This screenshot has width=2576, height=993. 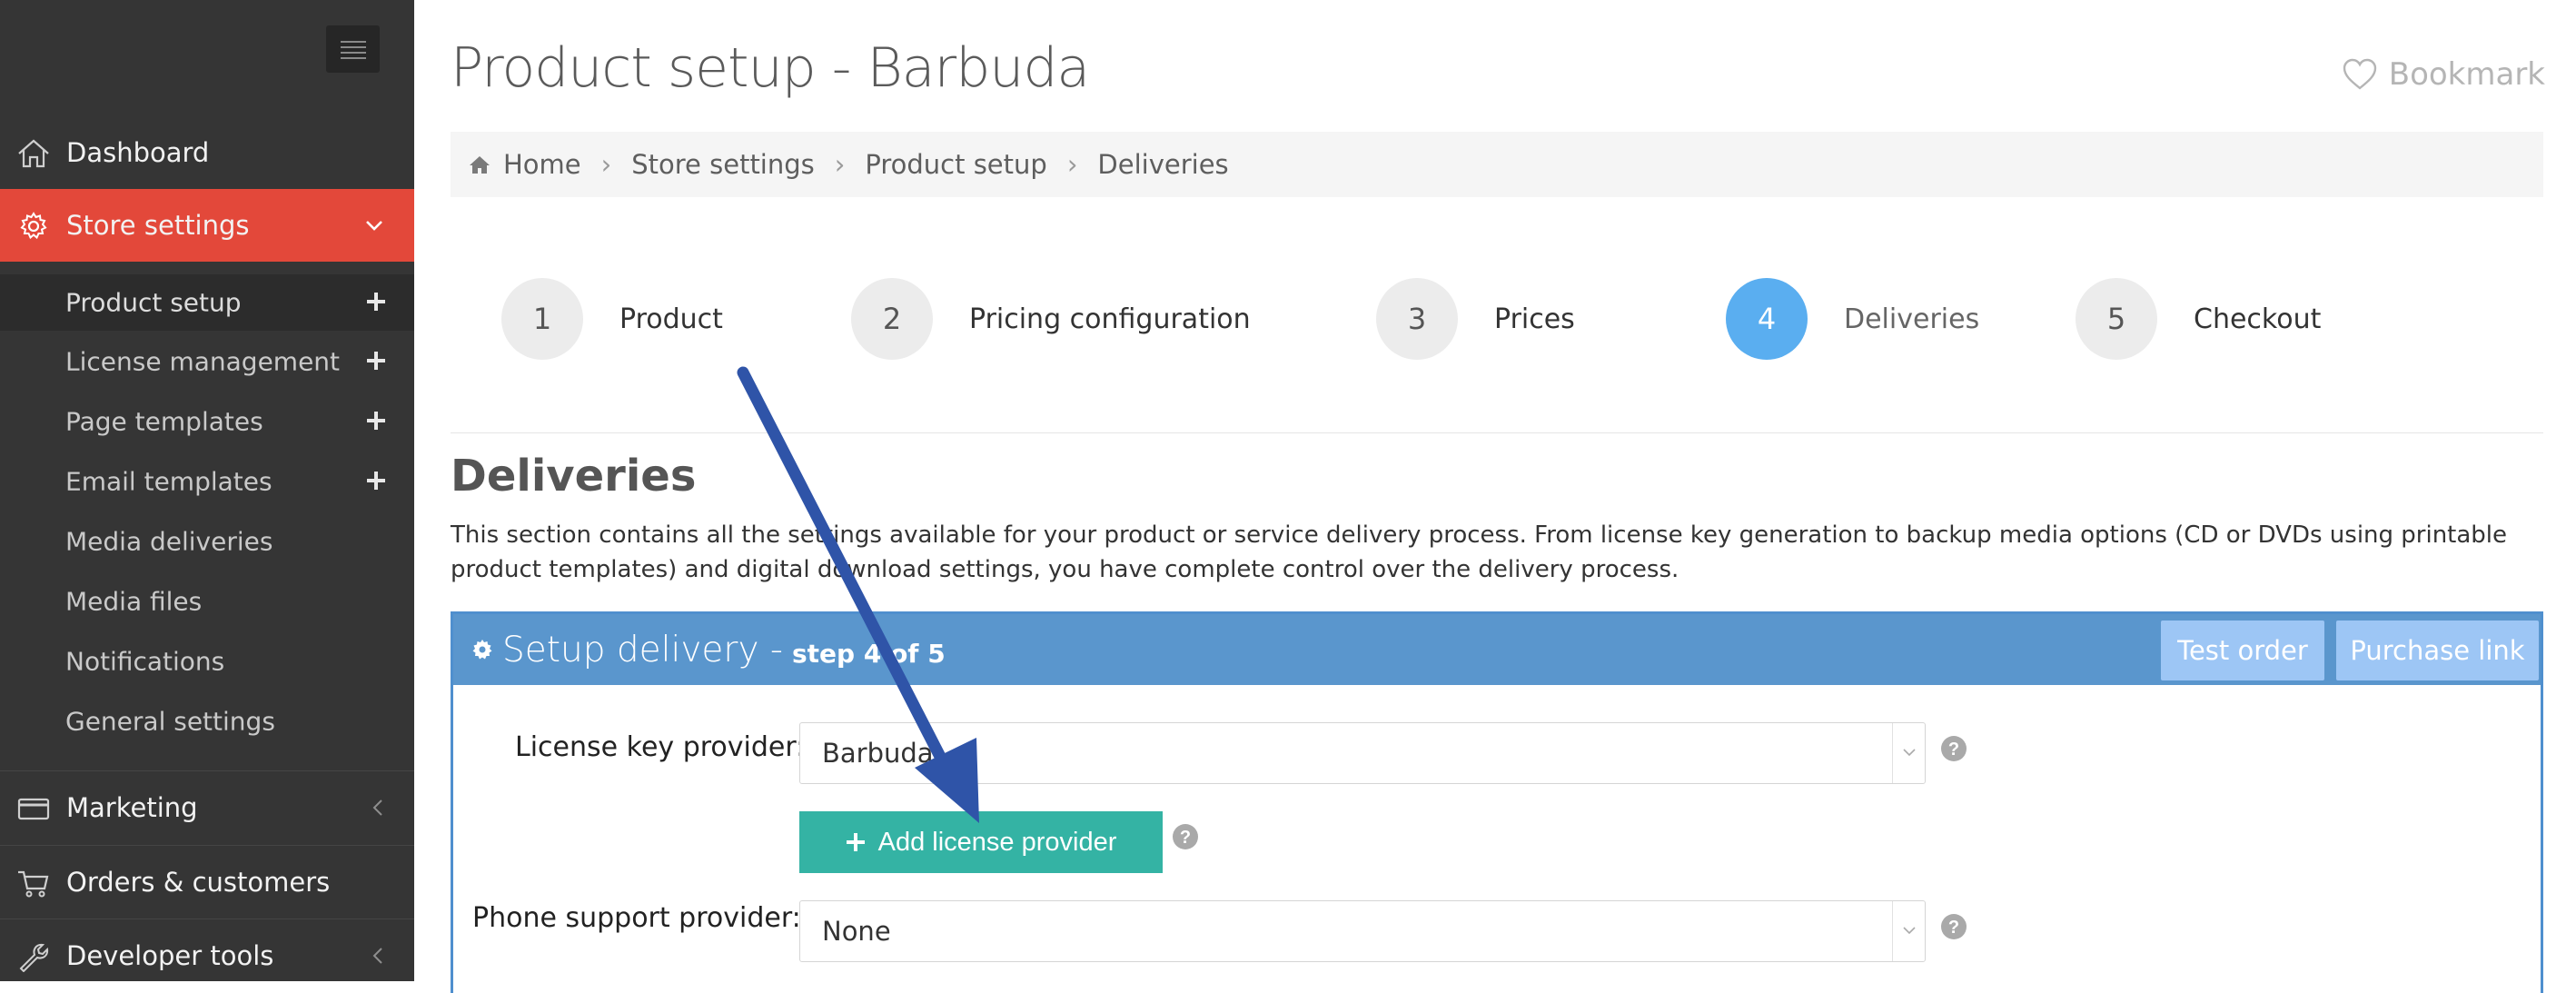 I want to click on wizard-step-deliveries: 4 Deliveries, so click(x=1852, y=319).